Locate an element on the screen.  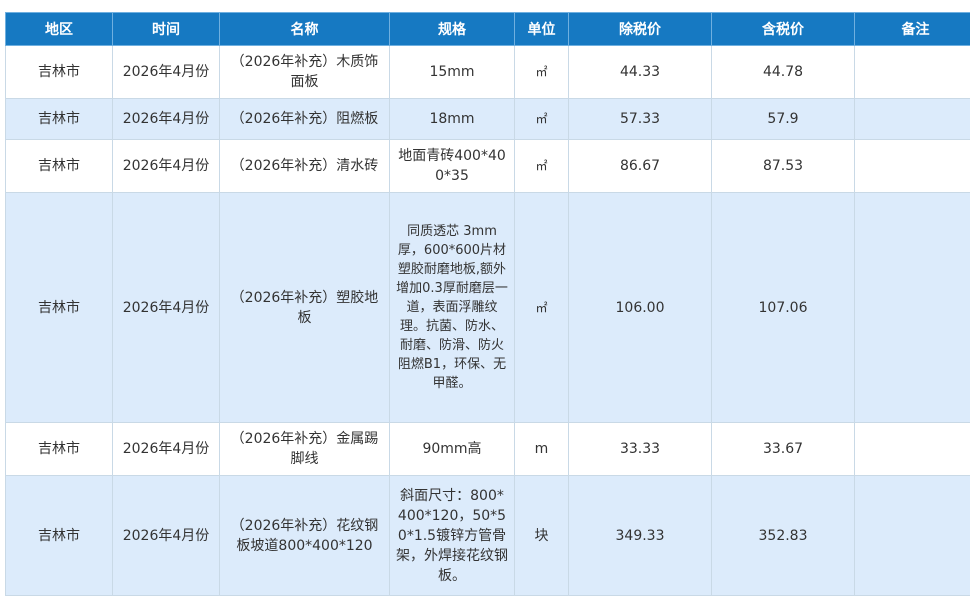
cell-name: （2026年补充）阻燃板 is located at coordinates (305, 119).